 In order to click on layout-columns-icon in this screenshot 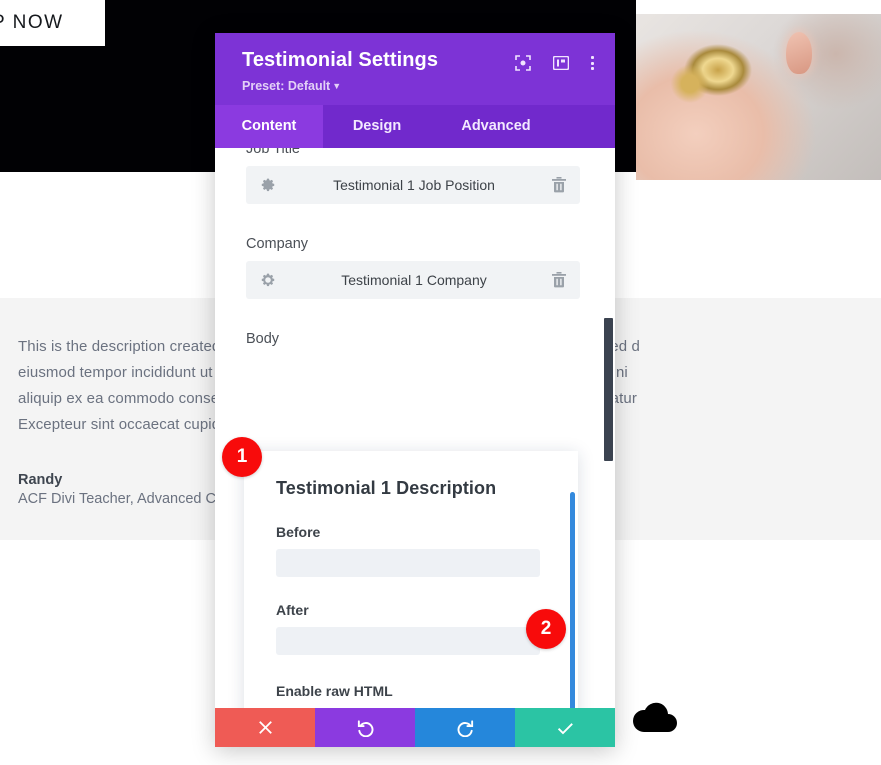, I will do `click(561, 63)`.